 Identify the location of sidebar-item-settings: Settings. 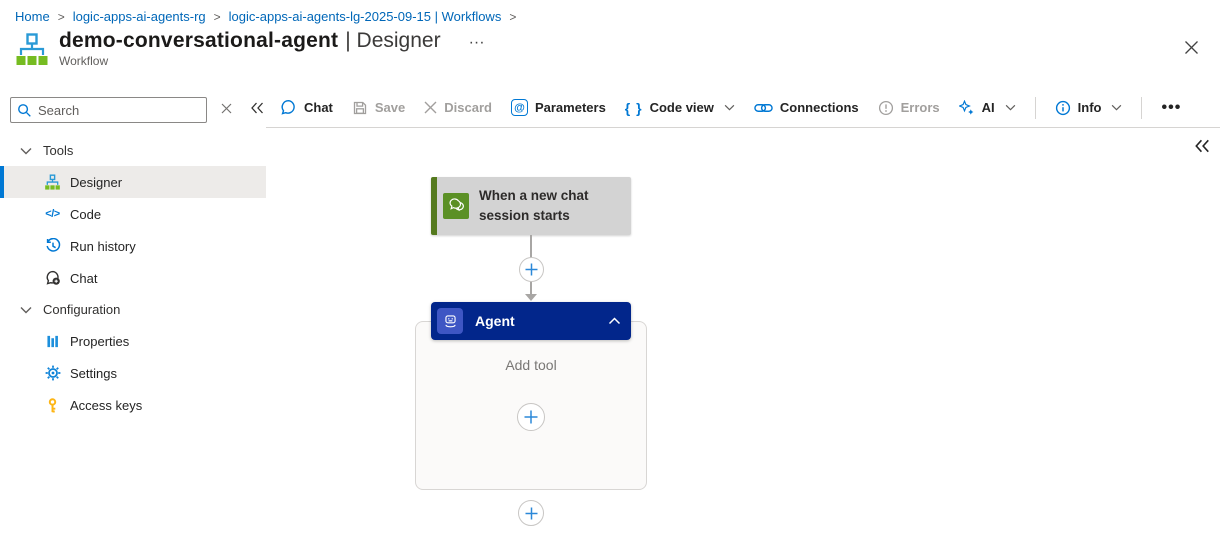
(133, 373).